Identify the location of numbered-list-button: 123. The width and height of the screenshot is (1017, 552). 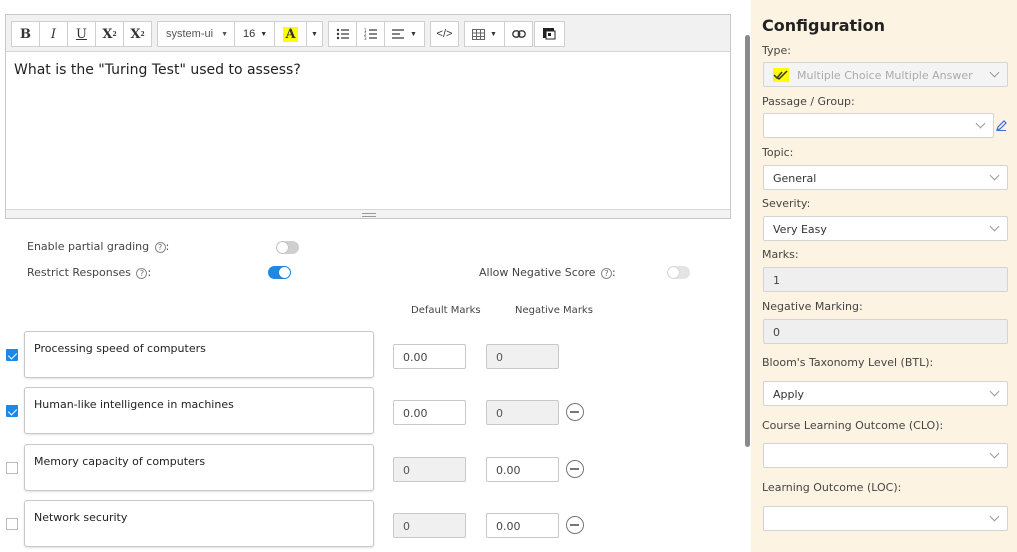
(370, 34).